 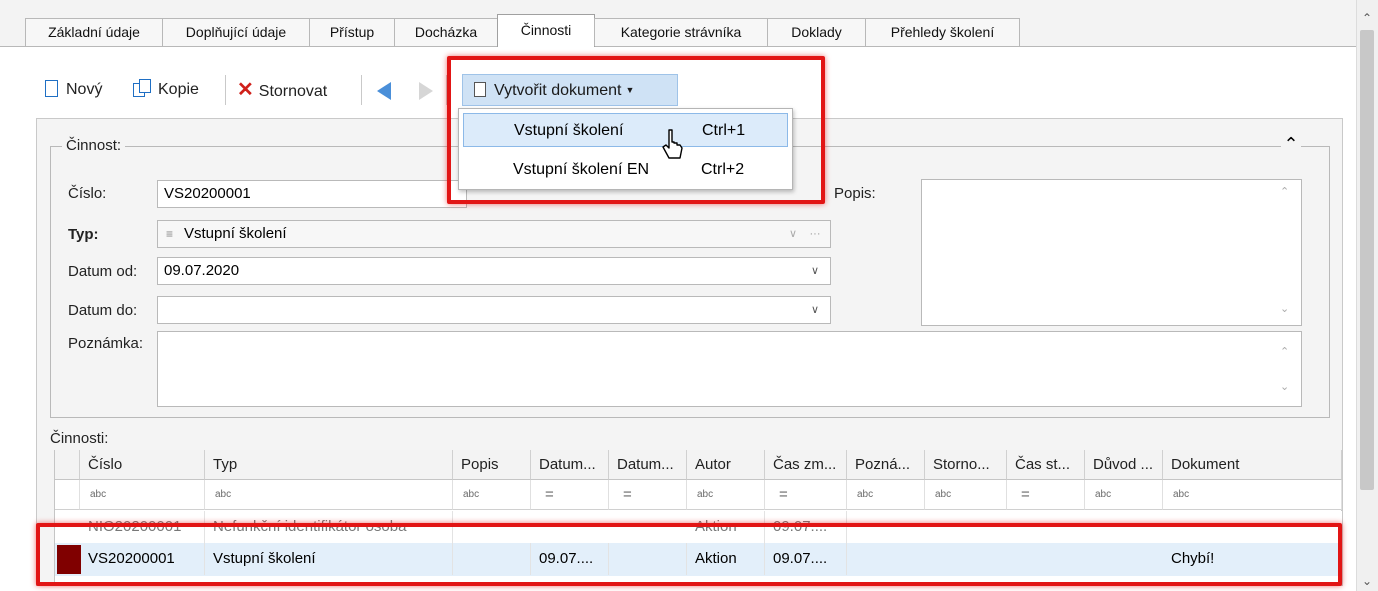 I want to click on collapse-chevron-icon: ⌃, so click(x=1291, y=144).